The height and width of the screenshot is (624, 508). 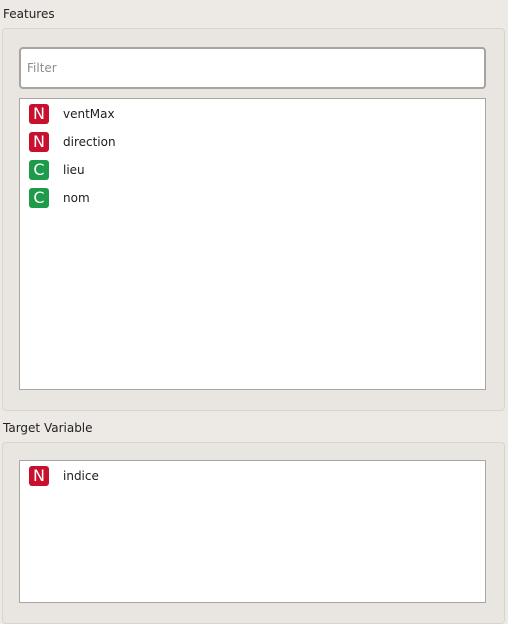 I want to click on feature-item-label: direction, so click(x=89, y=142).